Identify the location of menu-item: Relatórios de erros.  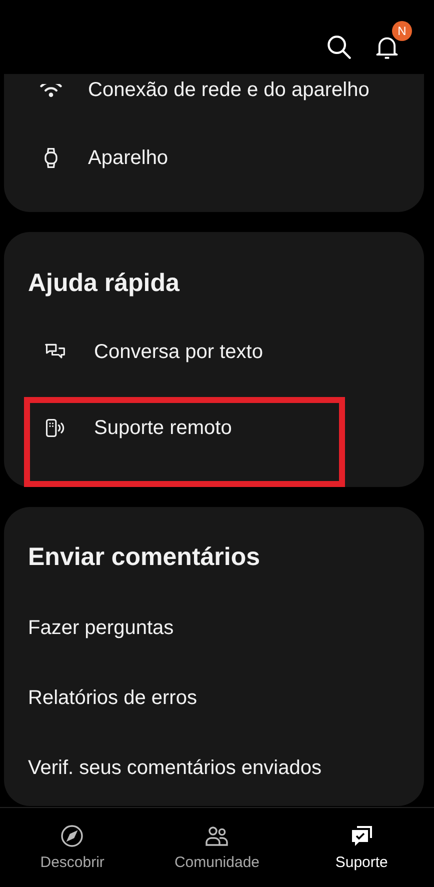
(112, 698).